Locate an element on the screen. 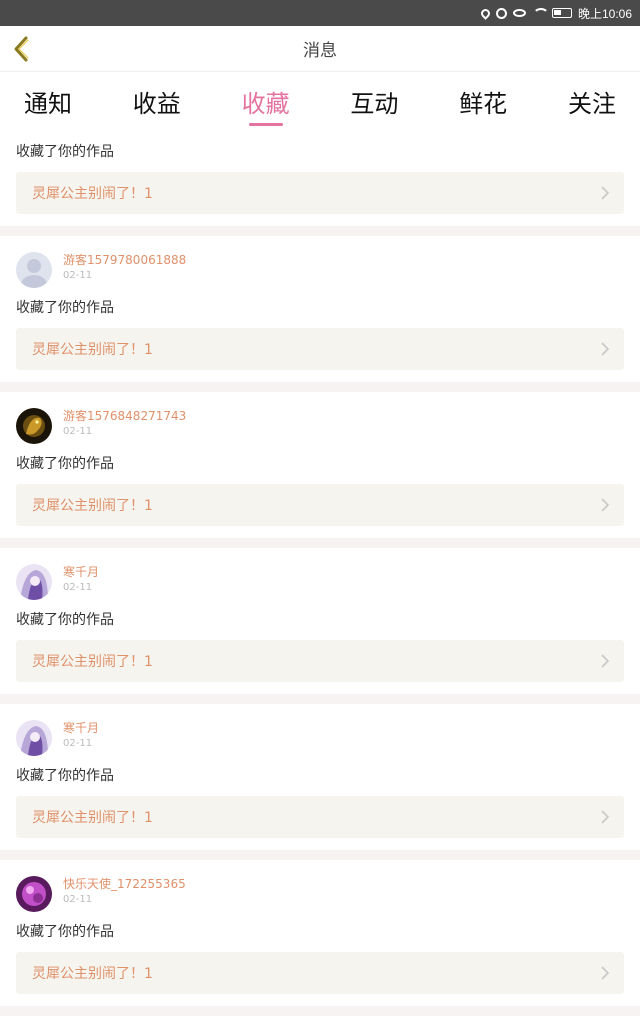 The height and width of the screenshot is (1024, 640). location-icon is located at coordinates (485, 13).